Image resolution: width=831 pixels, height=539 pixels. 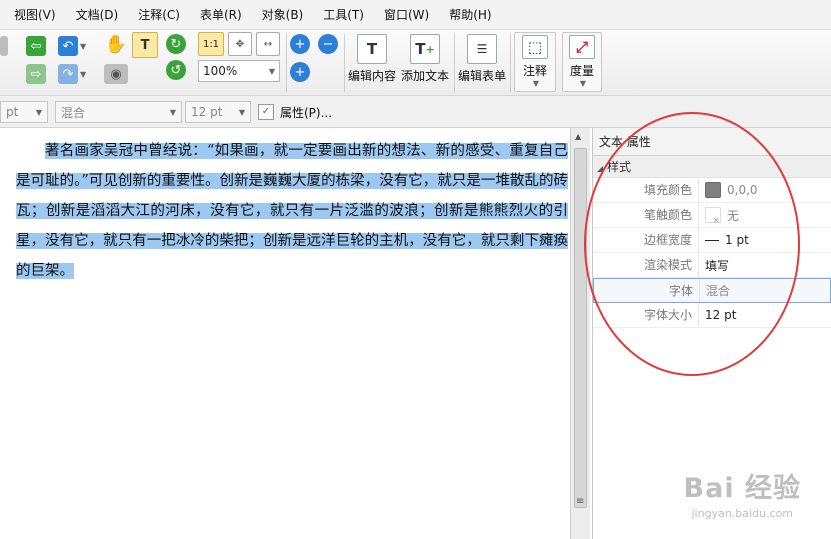 What do you see at coordinates (266, 112) in the screenshot?
I see `properties-icon: ✓` at bounding box center [266, 112].